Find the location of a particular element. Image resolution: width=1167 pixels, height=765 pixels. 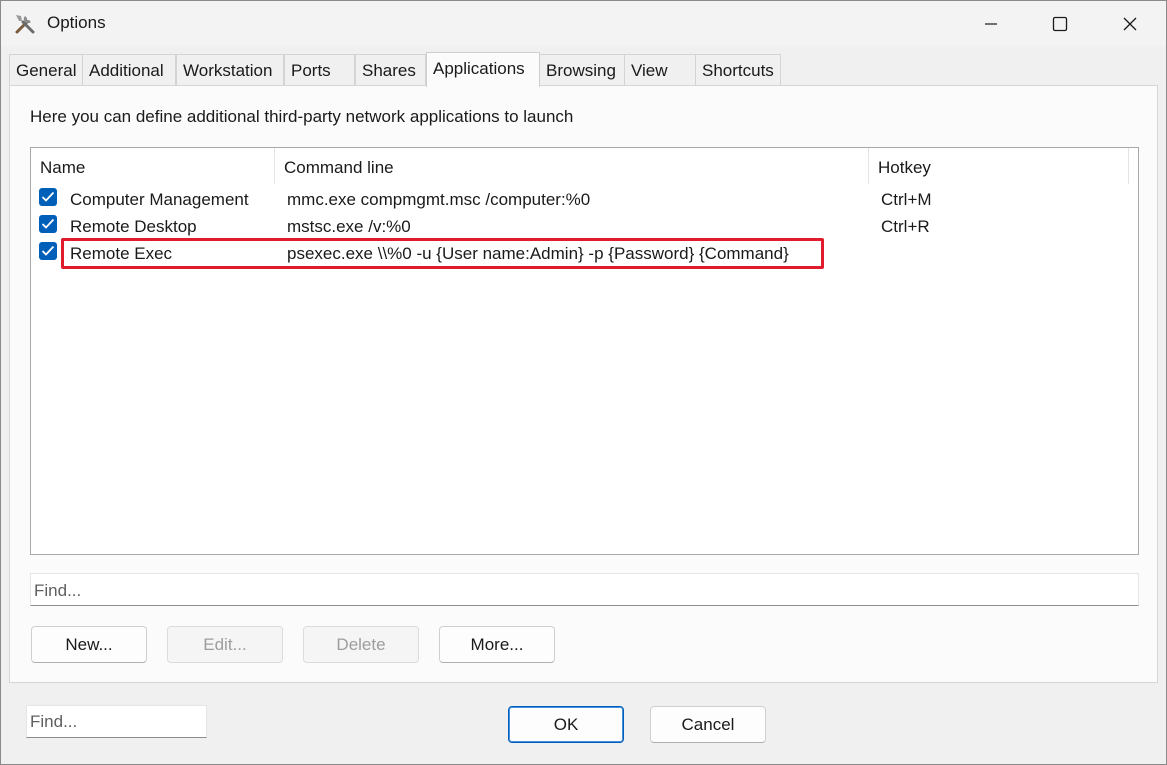

tab-shares: Shares is located at coordinates (390, 69).